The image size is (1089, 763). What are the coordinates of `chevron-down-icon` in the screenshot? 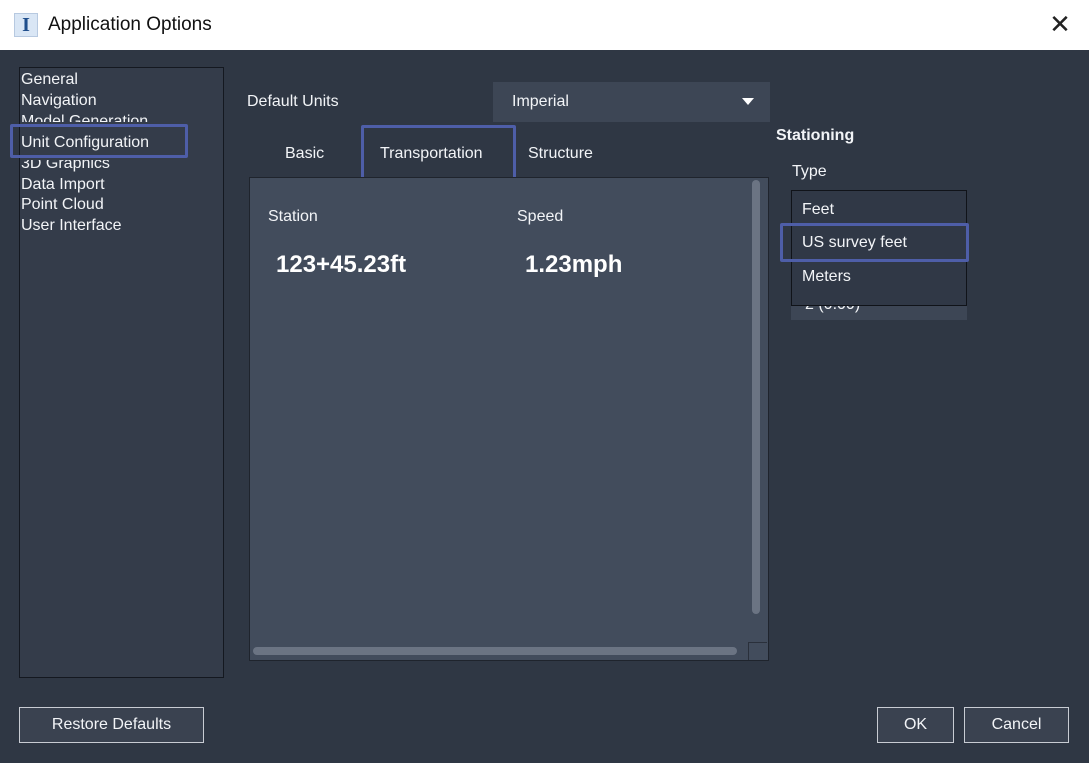 It's located at (748, 101).